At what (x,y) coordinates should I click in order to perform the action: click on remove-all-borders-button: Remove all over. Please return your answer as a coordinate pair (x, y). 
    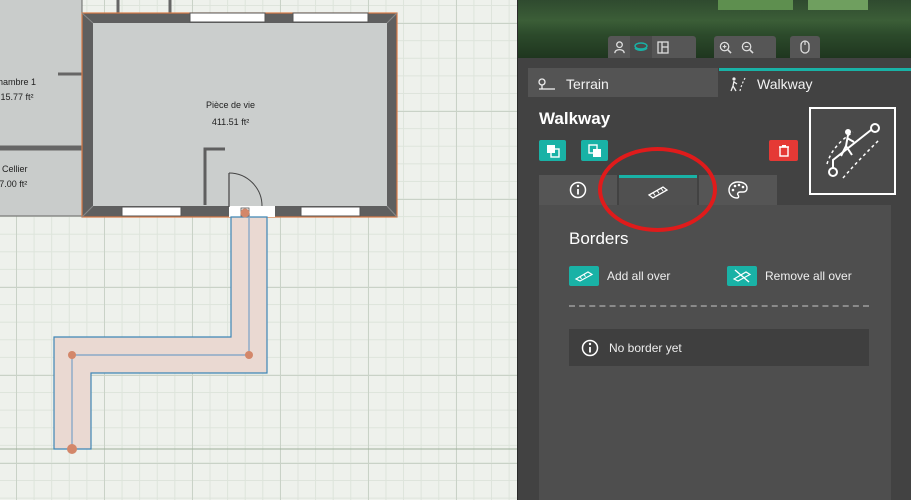
    Looking at the image, I should click on (789, 276).